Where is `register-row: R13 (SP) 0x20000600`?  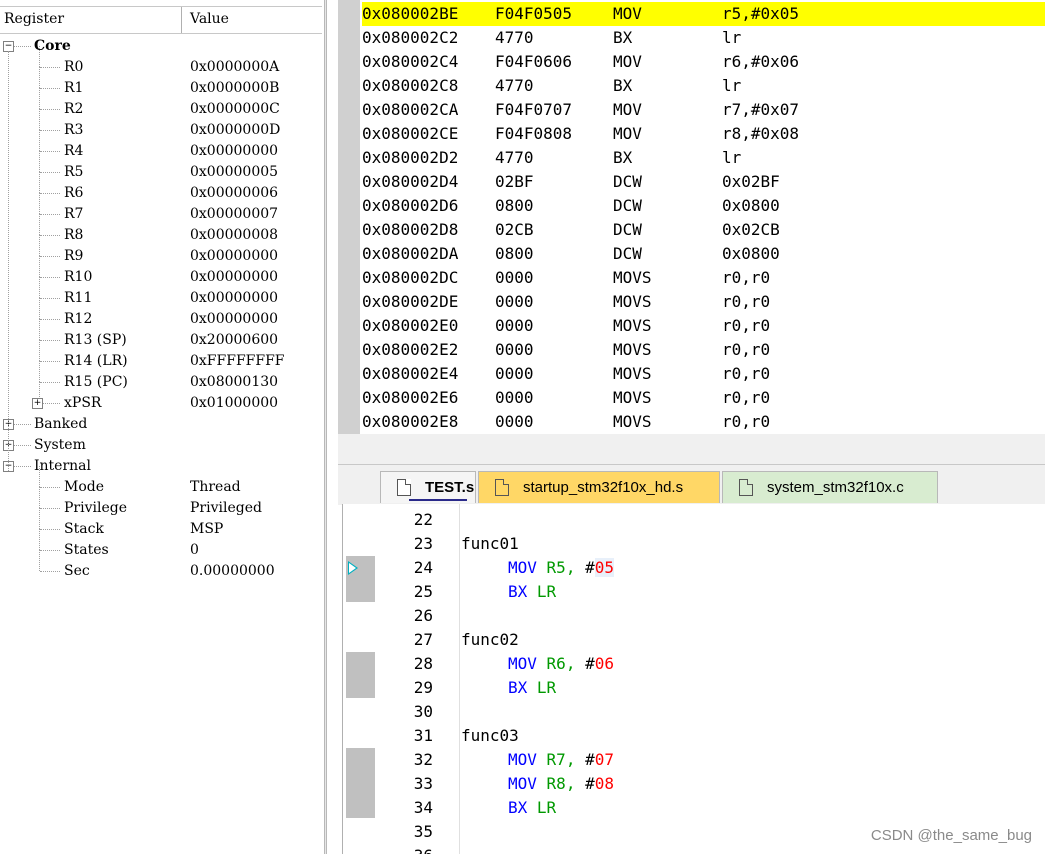
register-row: R13 (SP) 0x20000600 is located at coordinates (161, 335).